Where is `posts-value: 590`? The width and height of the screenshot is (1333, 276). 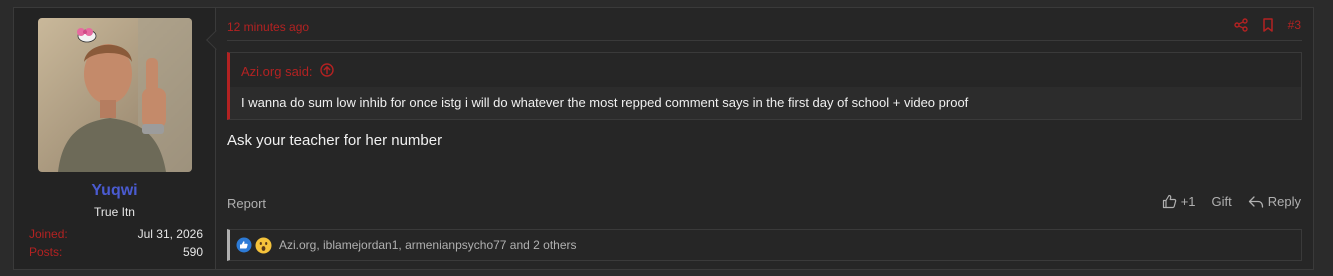
posts-value: 590 is located at coordinates (192, 252).